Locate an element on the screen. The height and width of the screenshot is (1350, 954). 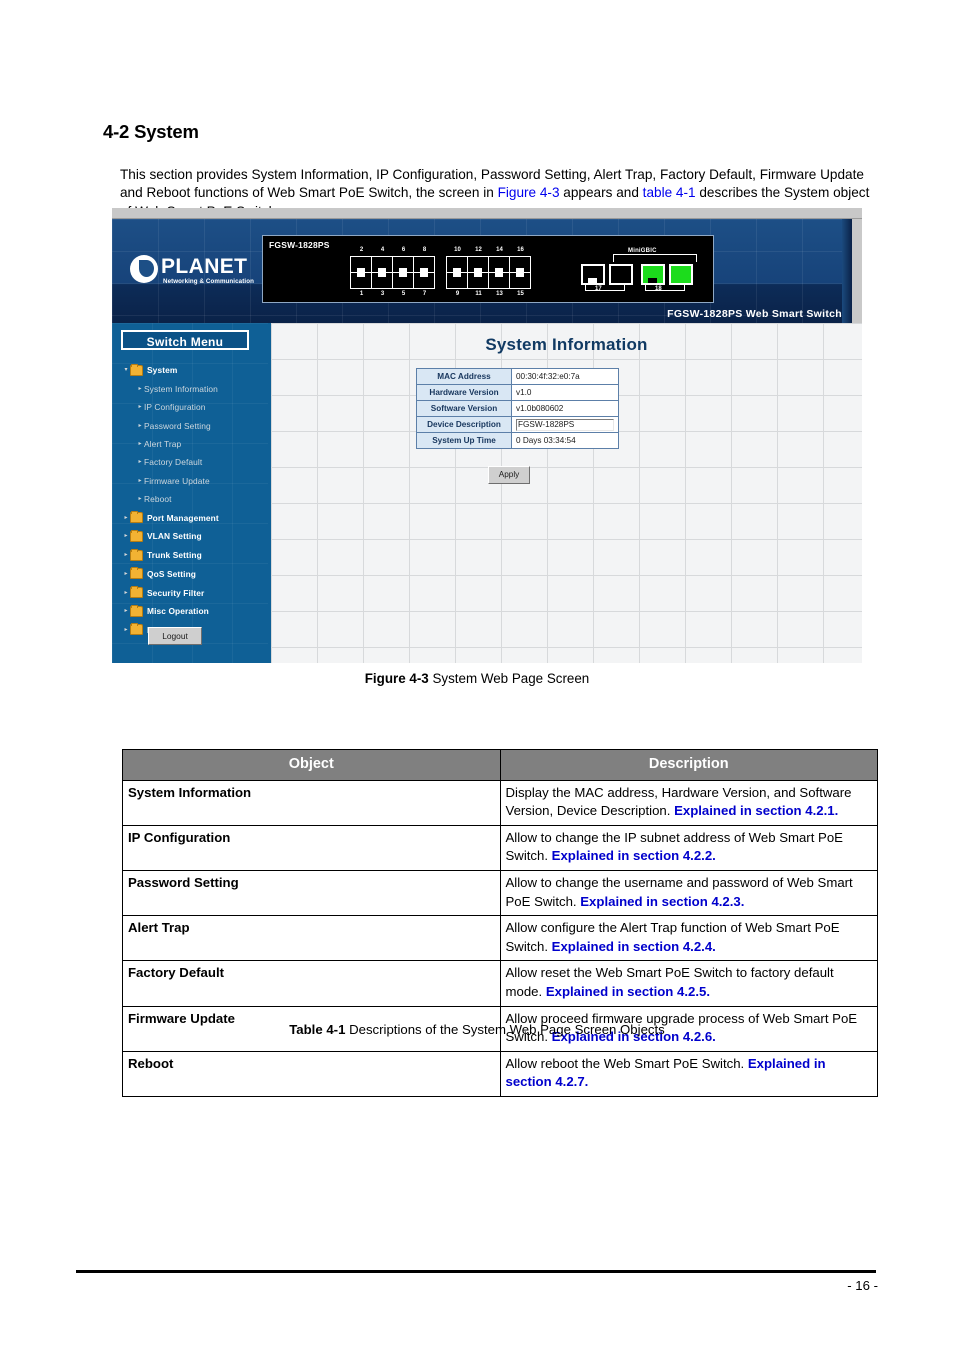
sidebar-item-ip-configuration: ▸ IP Configuration is located at coordinates (195, 407).